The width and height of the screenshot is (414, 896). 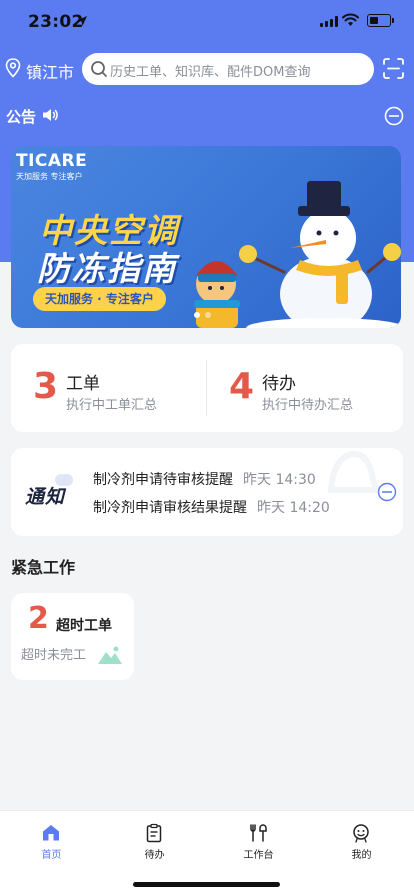 I want to click on home-icon, so click(x=51, y=833).